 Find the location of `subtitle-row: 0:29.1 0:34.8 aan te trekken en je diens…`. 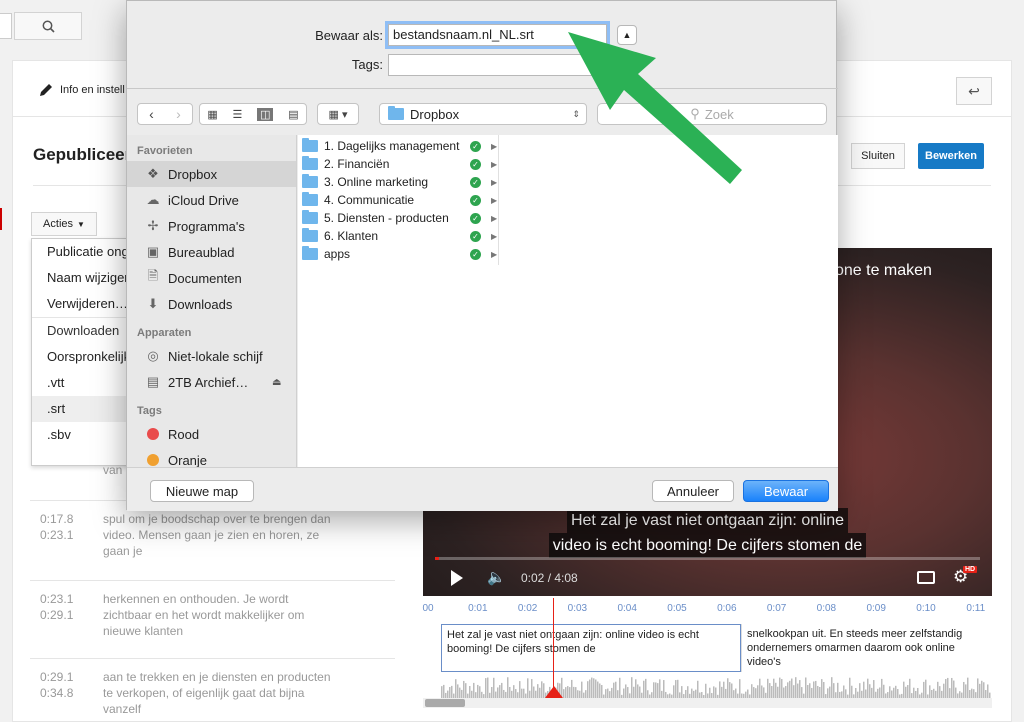

subtitle-row: 0:29.1 0:34.8 aan te trekken en je diens… is located at coordinates (212, 690).